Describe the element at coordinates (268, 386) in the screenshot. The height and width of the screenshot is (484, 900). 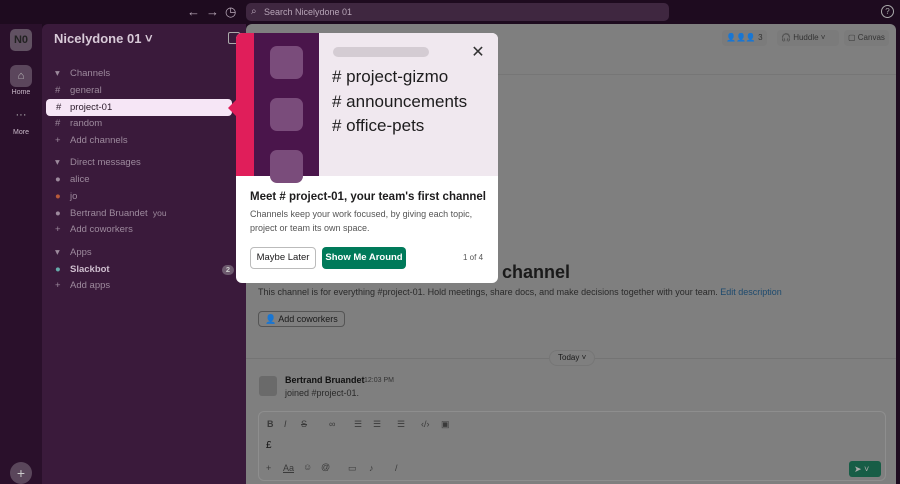
I see `avatar` at that location.